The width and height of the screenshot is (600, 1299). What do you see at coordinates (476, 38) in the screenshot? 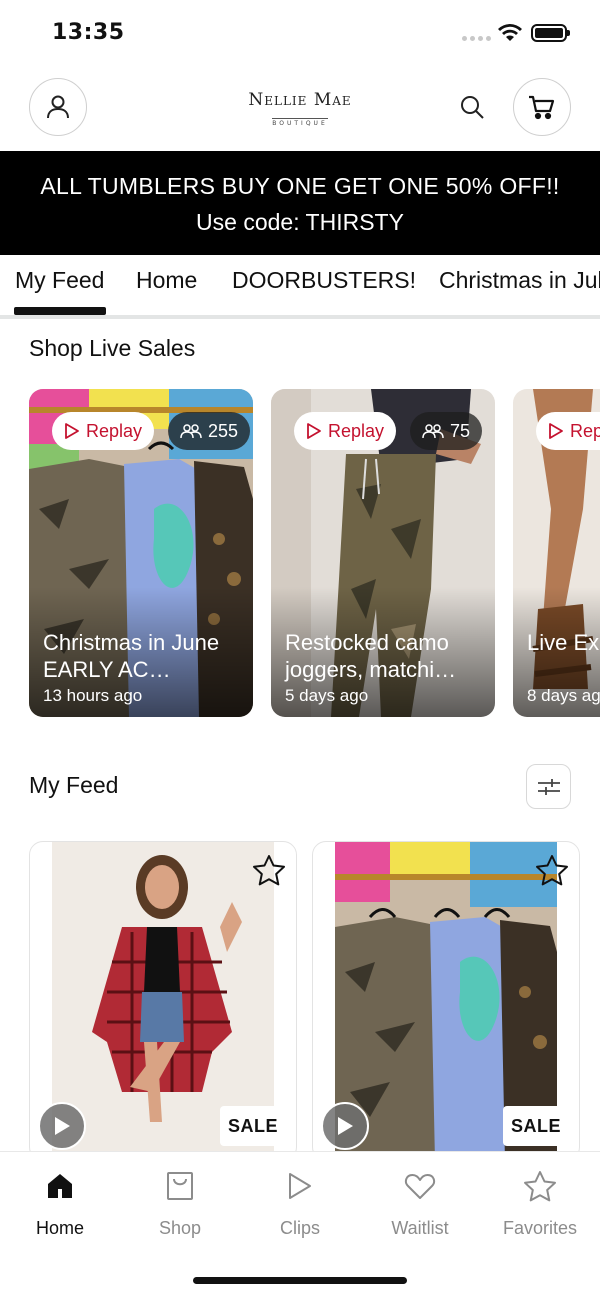
I see `signal-icon` at bounding box center [476, 38].